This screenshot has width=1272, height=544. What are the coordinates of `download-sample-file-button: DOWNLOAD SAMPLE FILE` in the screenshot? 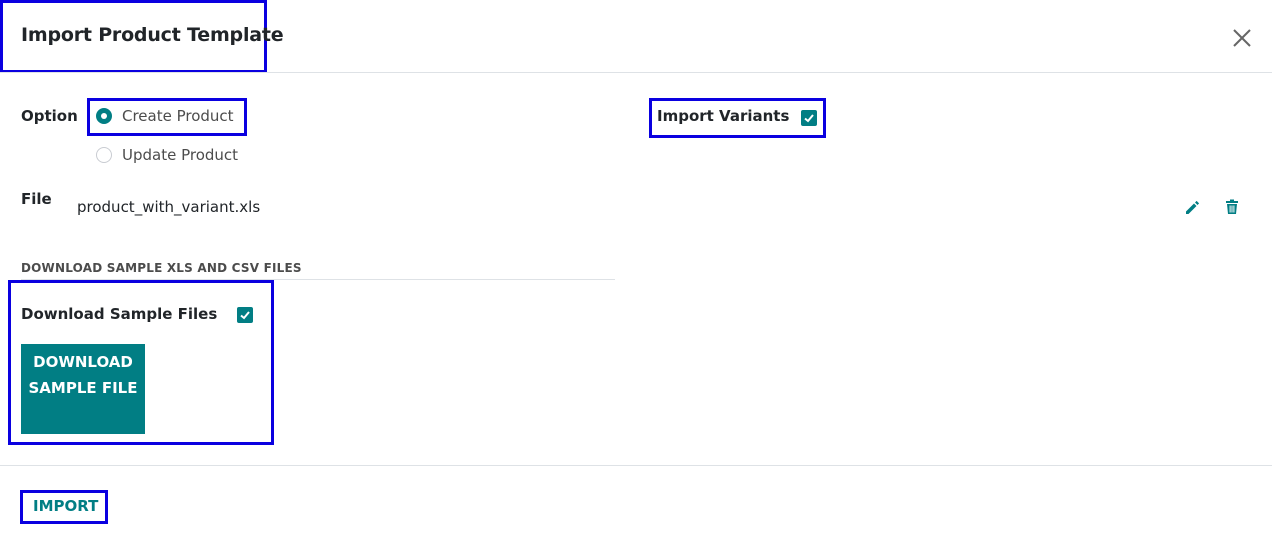 It's located at (83, 389).